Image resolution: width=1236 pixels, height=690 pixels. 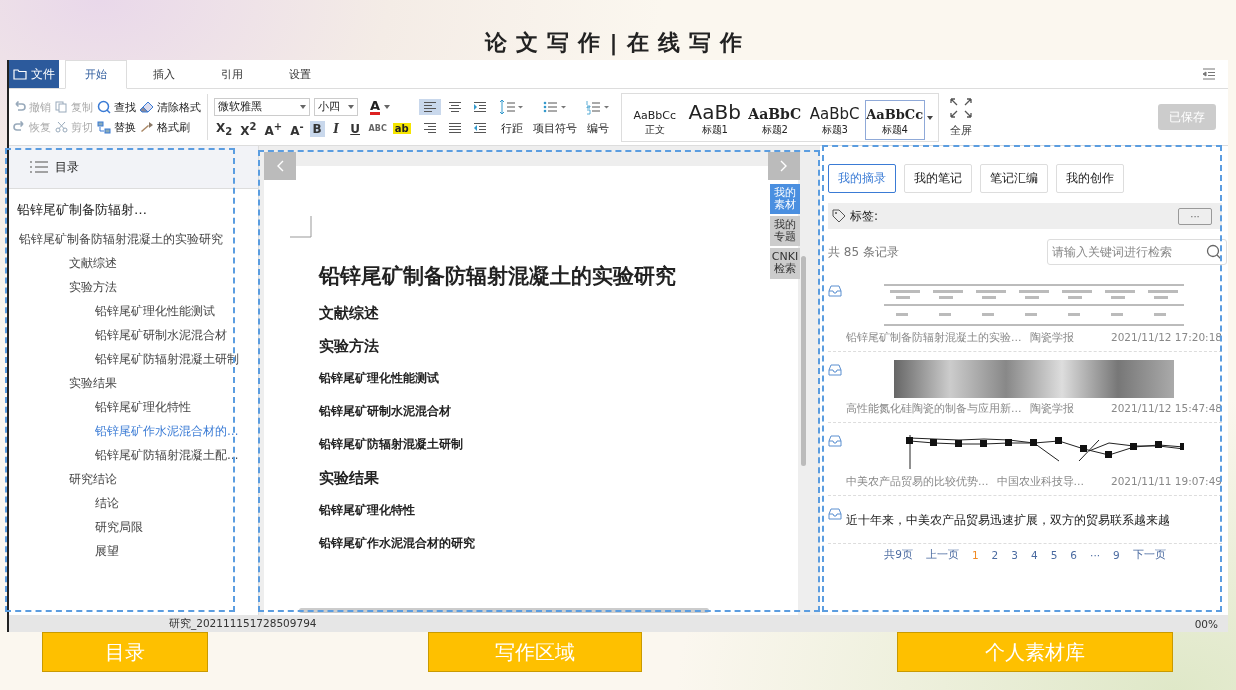 I want to click on previous-page-link: 上一页, so click(x=942, y=555).